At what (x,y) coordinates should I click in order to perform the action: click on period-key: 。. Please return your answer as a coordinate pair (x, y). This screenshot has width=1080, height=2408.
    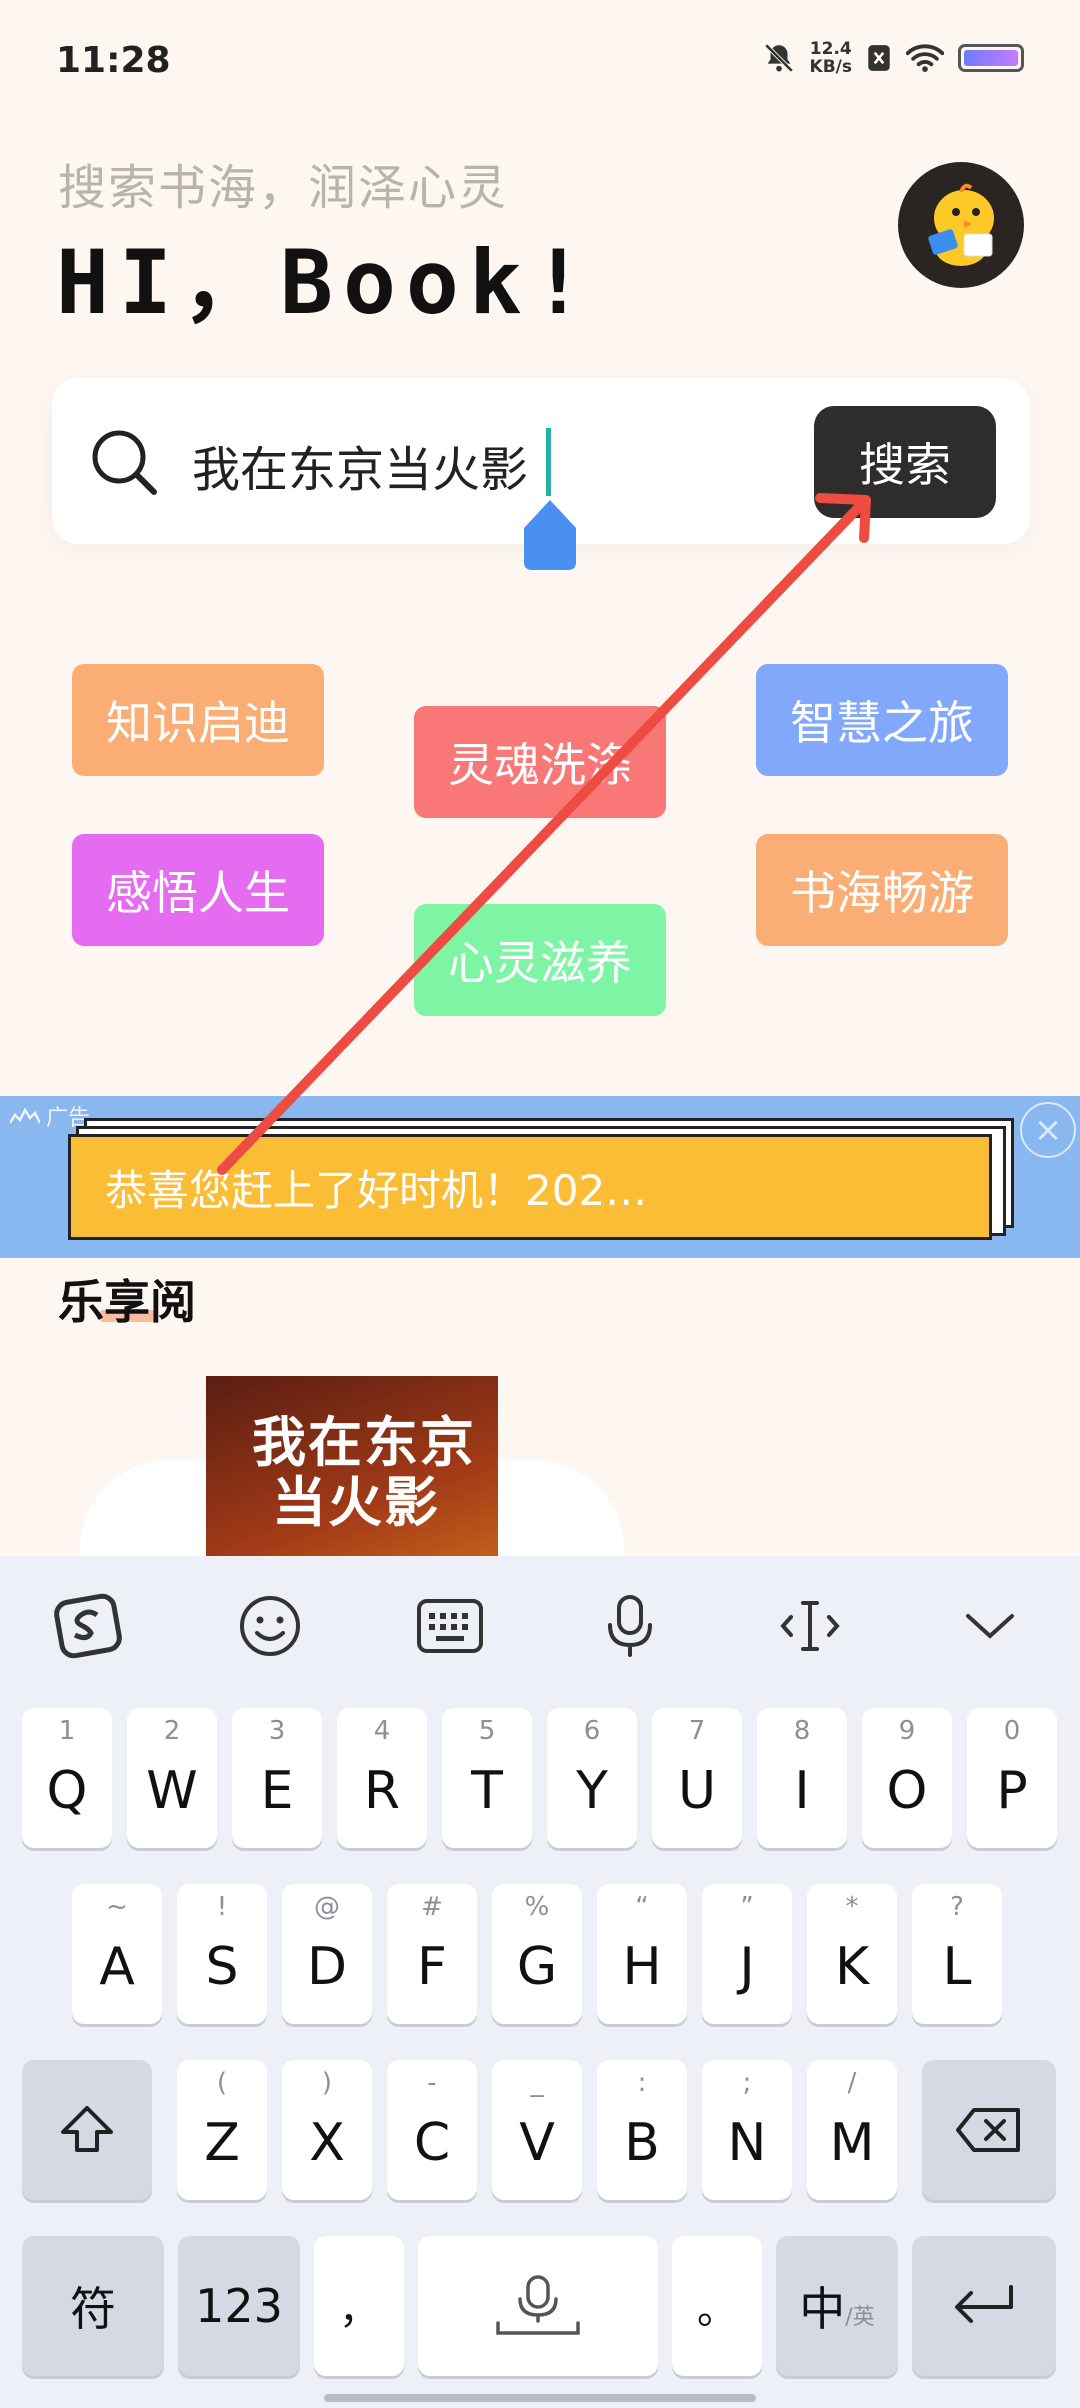
    Looking at the image, I should click on (717, 2306).